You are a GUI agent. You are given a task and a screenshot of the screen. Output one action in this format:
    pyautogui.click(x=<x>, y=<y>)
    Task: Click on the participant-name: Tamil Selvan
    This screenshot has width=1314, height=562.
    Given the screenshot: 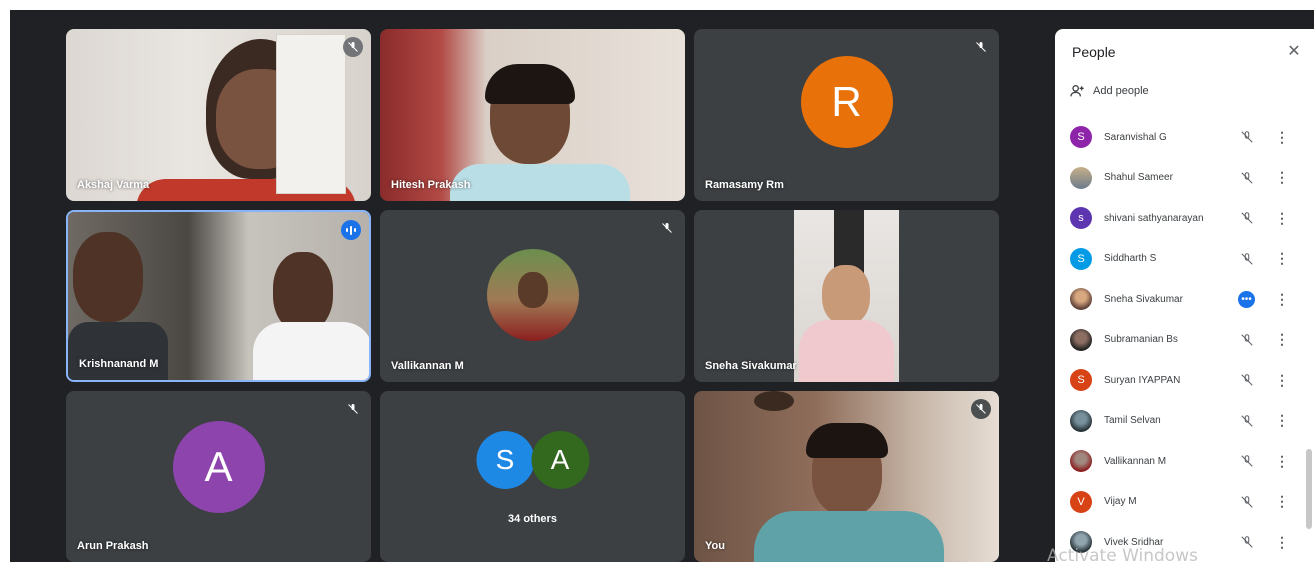 What is the action you would take?
    pyautogui.click(x=1132, y=421)
    